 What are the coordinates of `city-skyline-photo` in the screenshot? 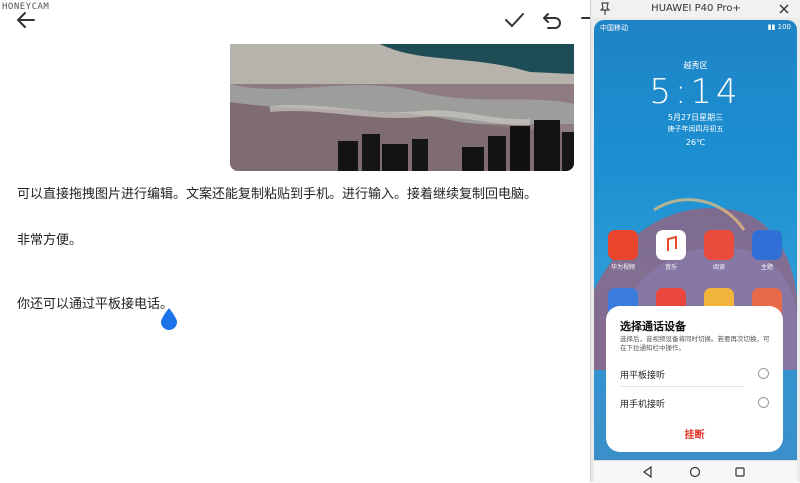 It's located at (402, 107).